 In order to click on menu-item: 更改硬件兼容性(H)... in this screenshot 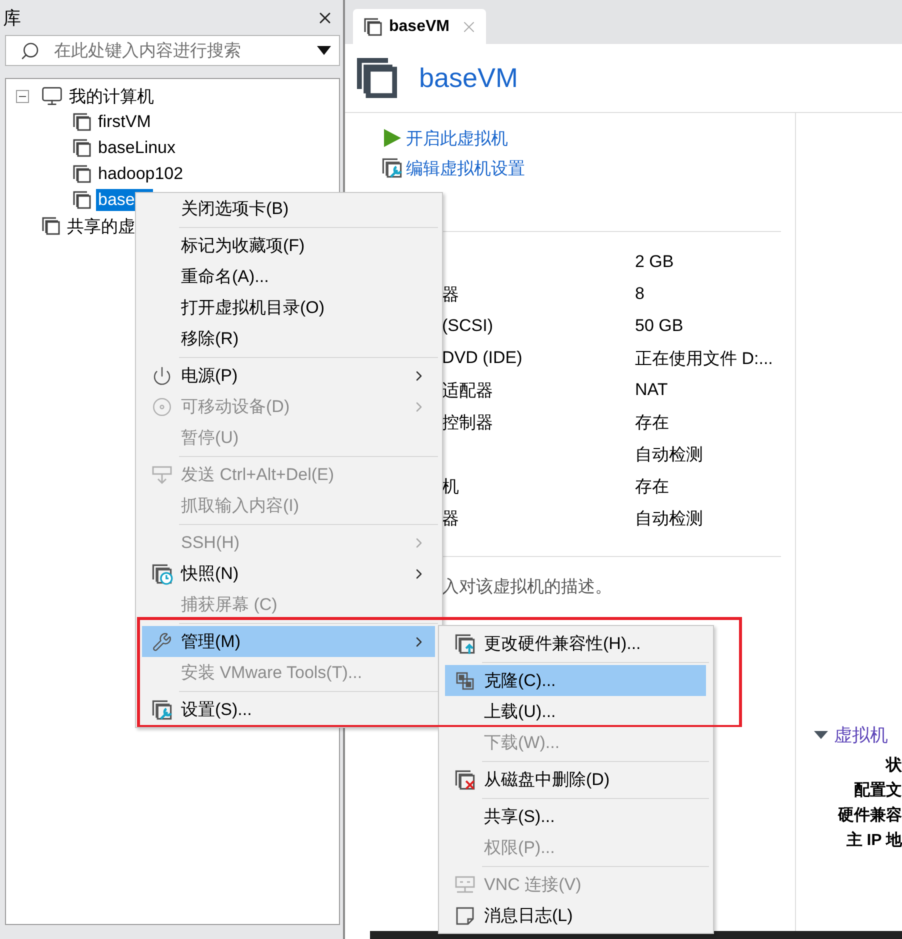, I will do `click(575, 643)`.